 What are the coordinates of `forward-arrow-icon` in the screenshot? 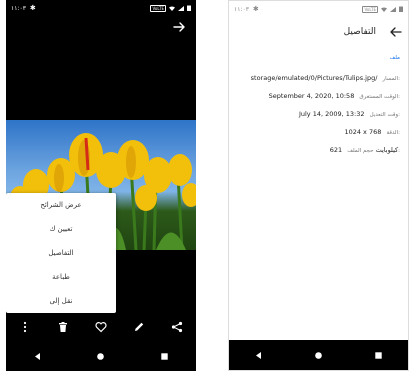 It's located at (179, 27).